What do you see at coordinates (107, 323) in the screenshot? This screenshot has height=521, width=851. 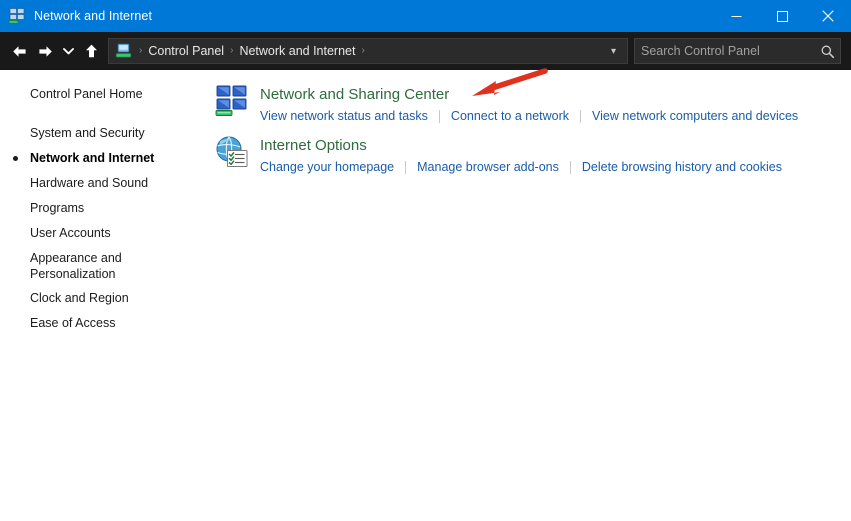 I see `sidebar-item-ease-of-access: Ease of Access` at bounding box center [107, 323].